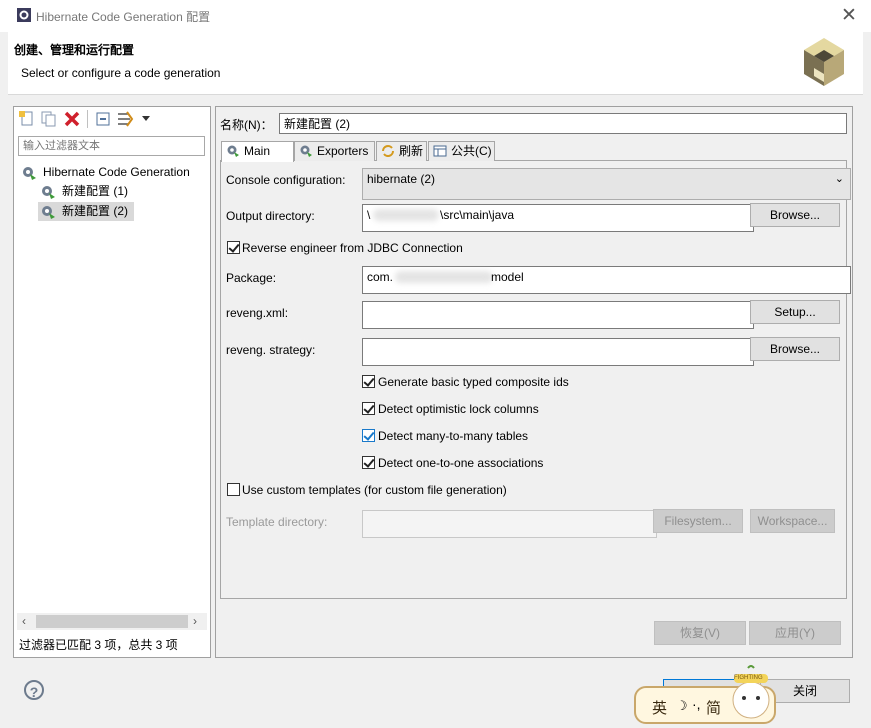 The height and width of the screenshot is (728, 871). What do you see at coordinates (606, 184) in the screenshot?
I see `console-config-select: hibernate (2) ⌄` at bounding box center [606, 184].